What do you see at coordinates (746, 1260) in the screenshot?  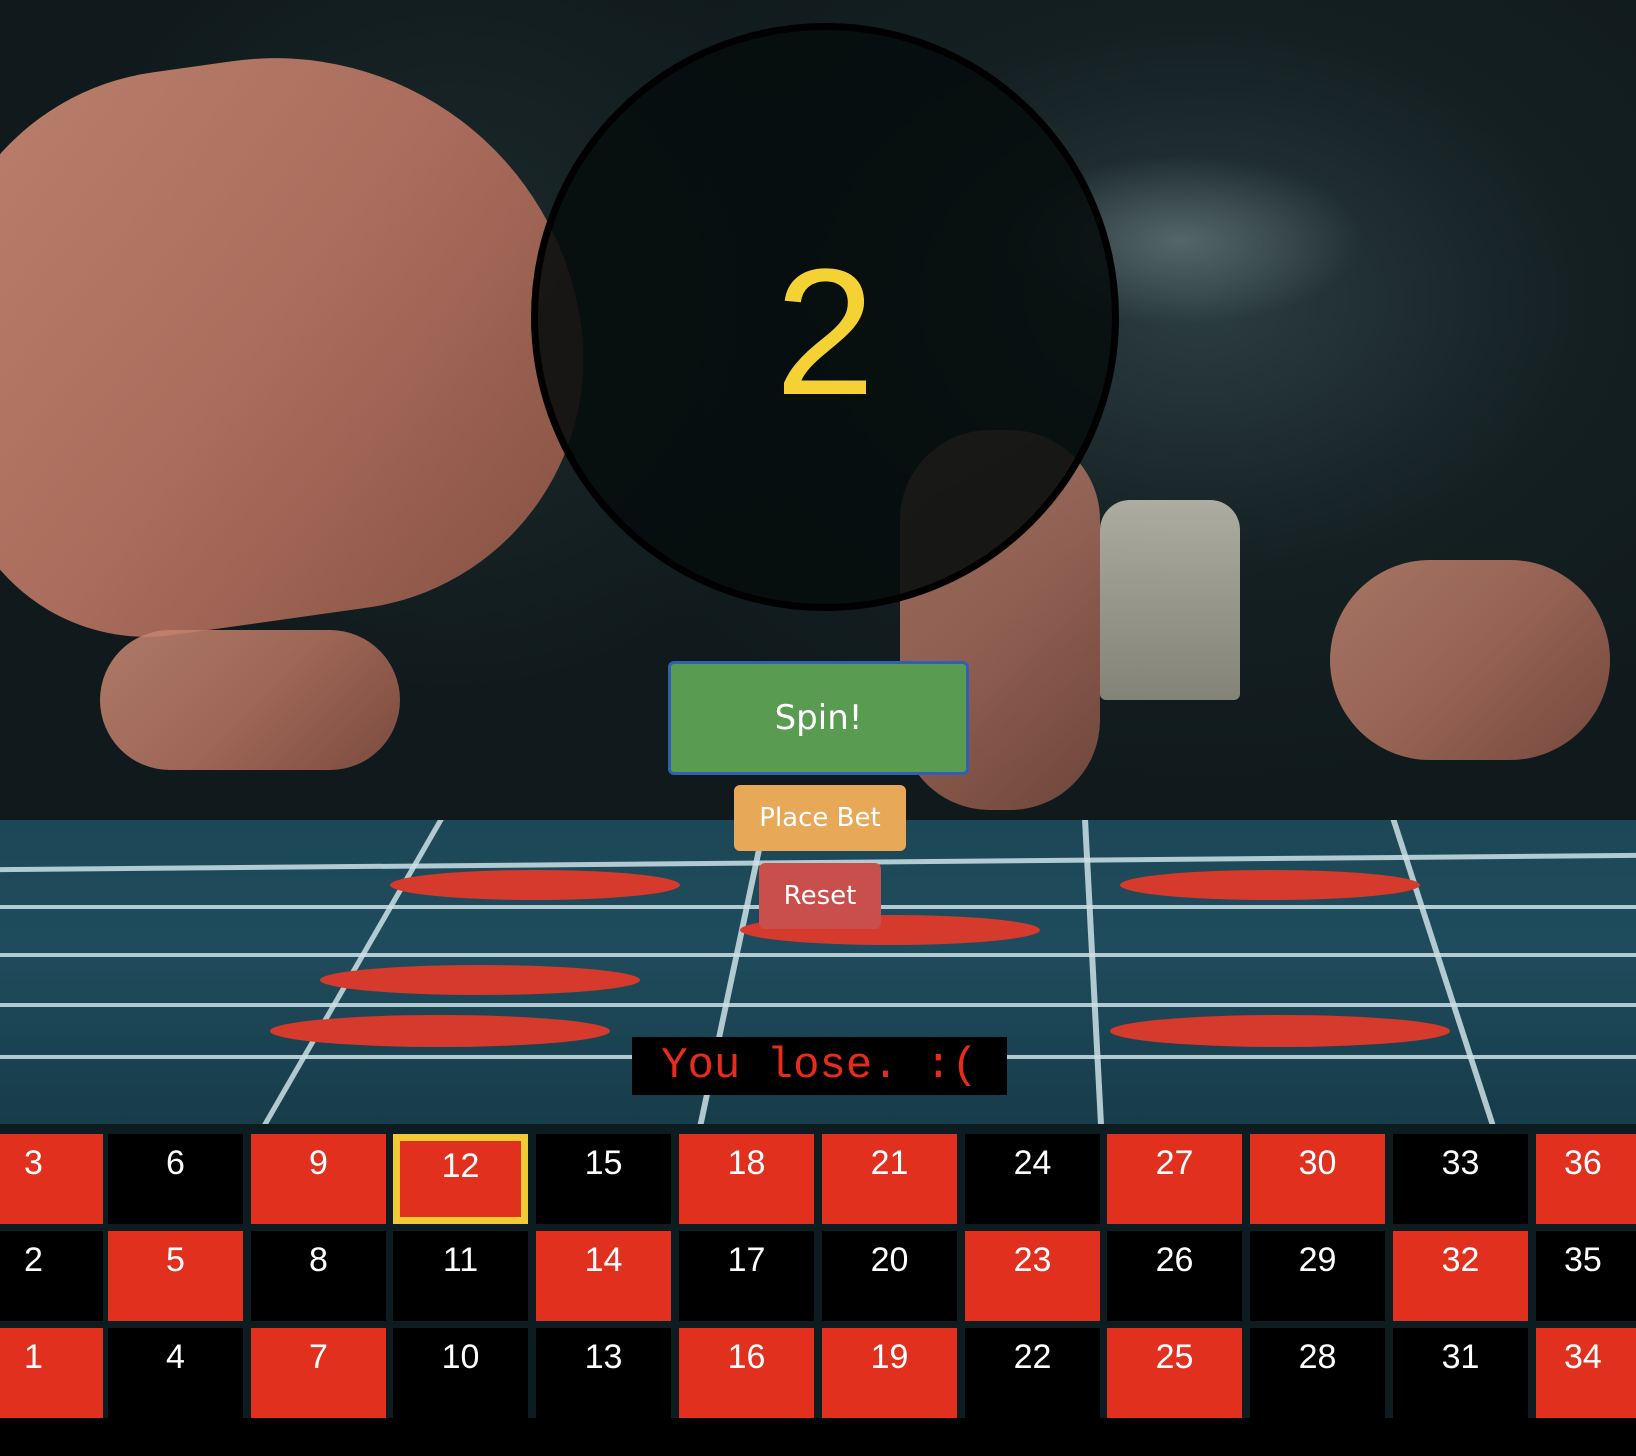 I see `board-cell-number: 17` at bounding box center [746, 1260].